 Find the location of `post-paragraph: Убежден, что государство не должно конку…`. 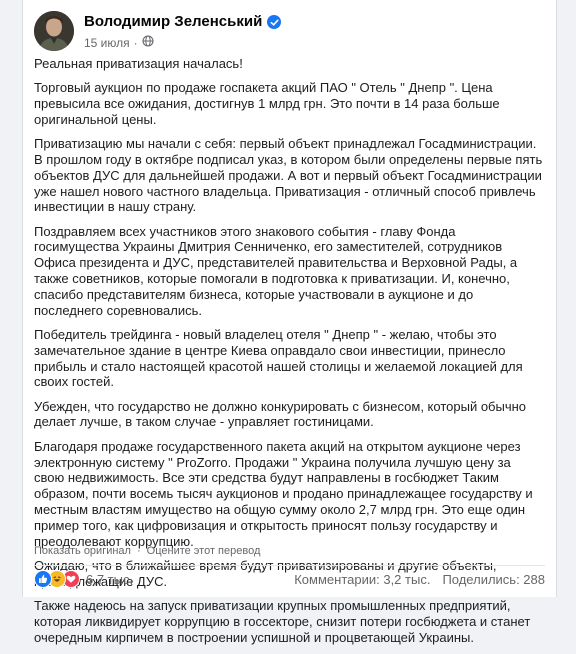

post-paragraph: Убежден, что государство не должно конку… is located at coordinates (280, 414).